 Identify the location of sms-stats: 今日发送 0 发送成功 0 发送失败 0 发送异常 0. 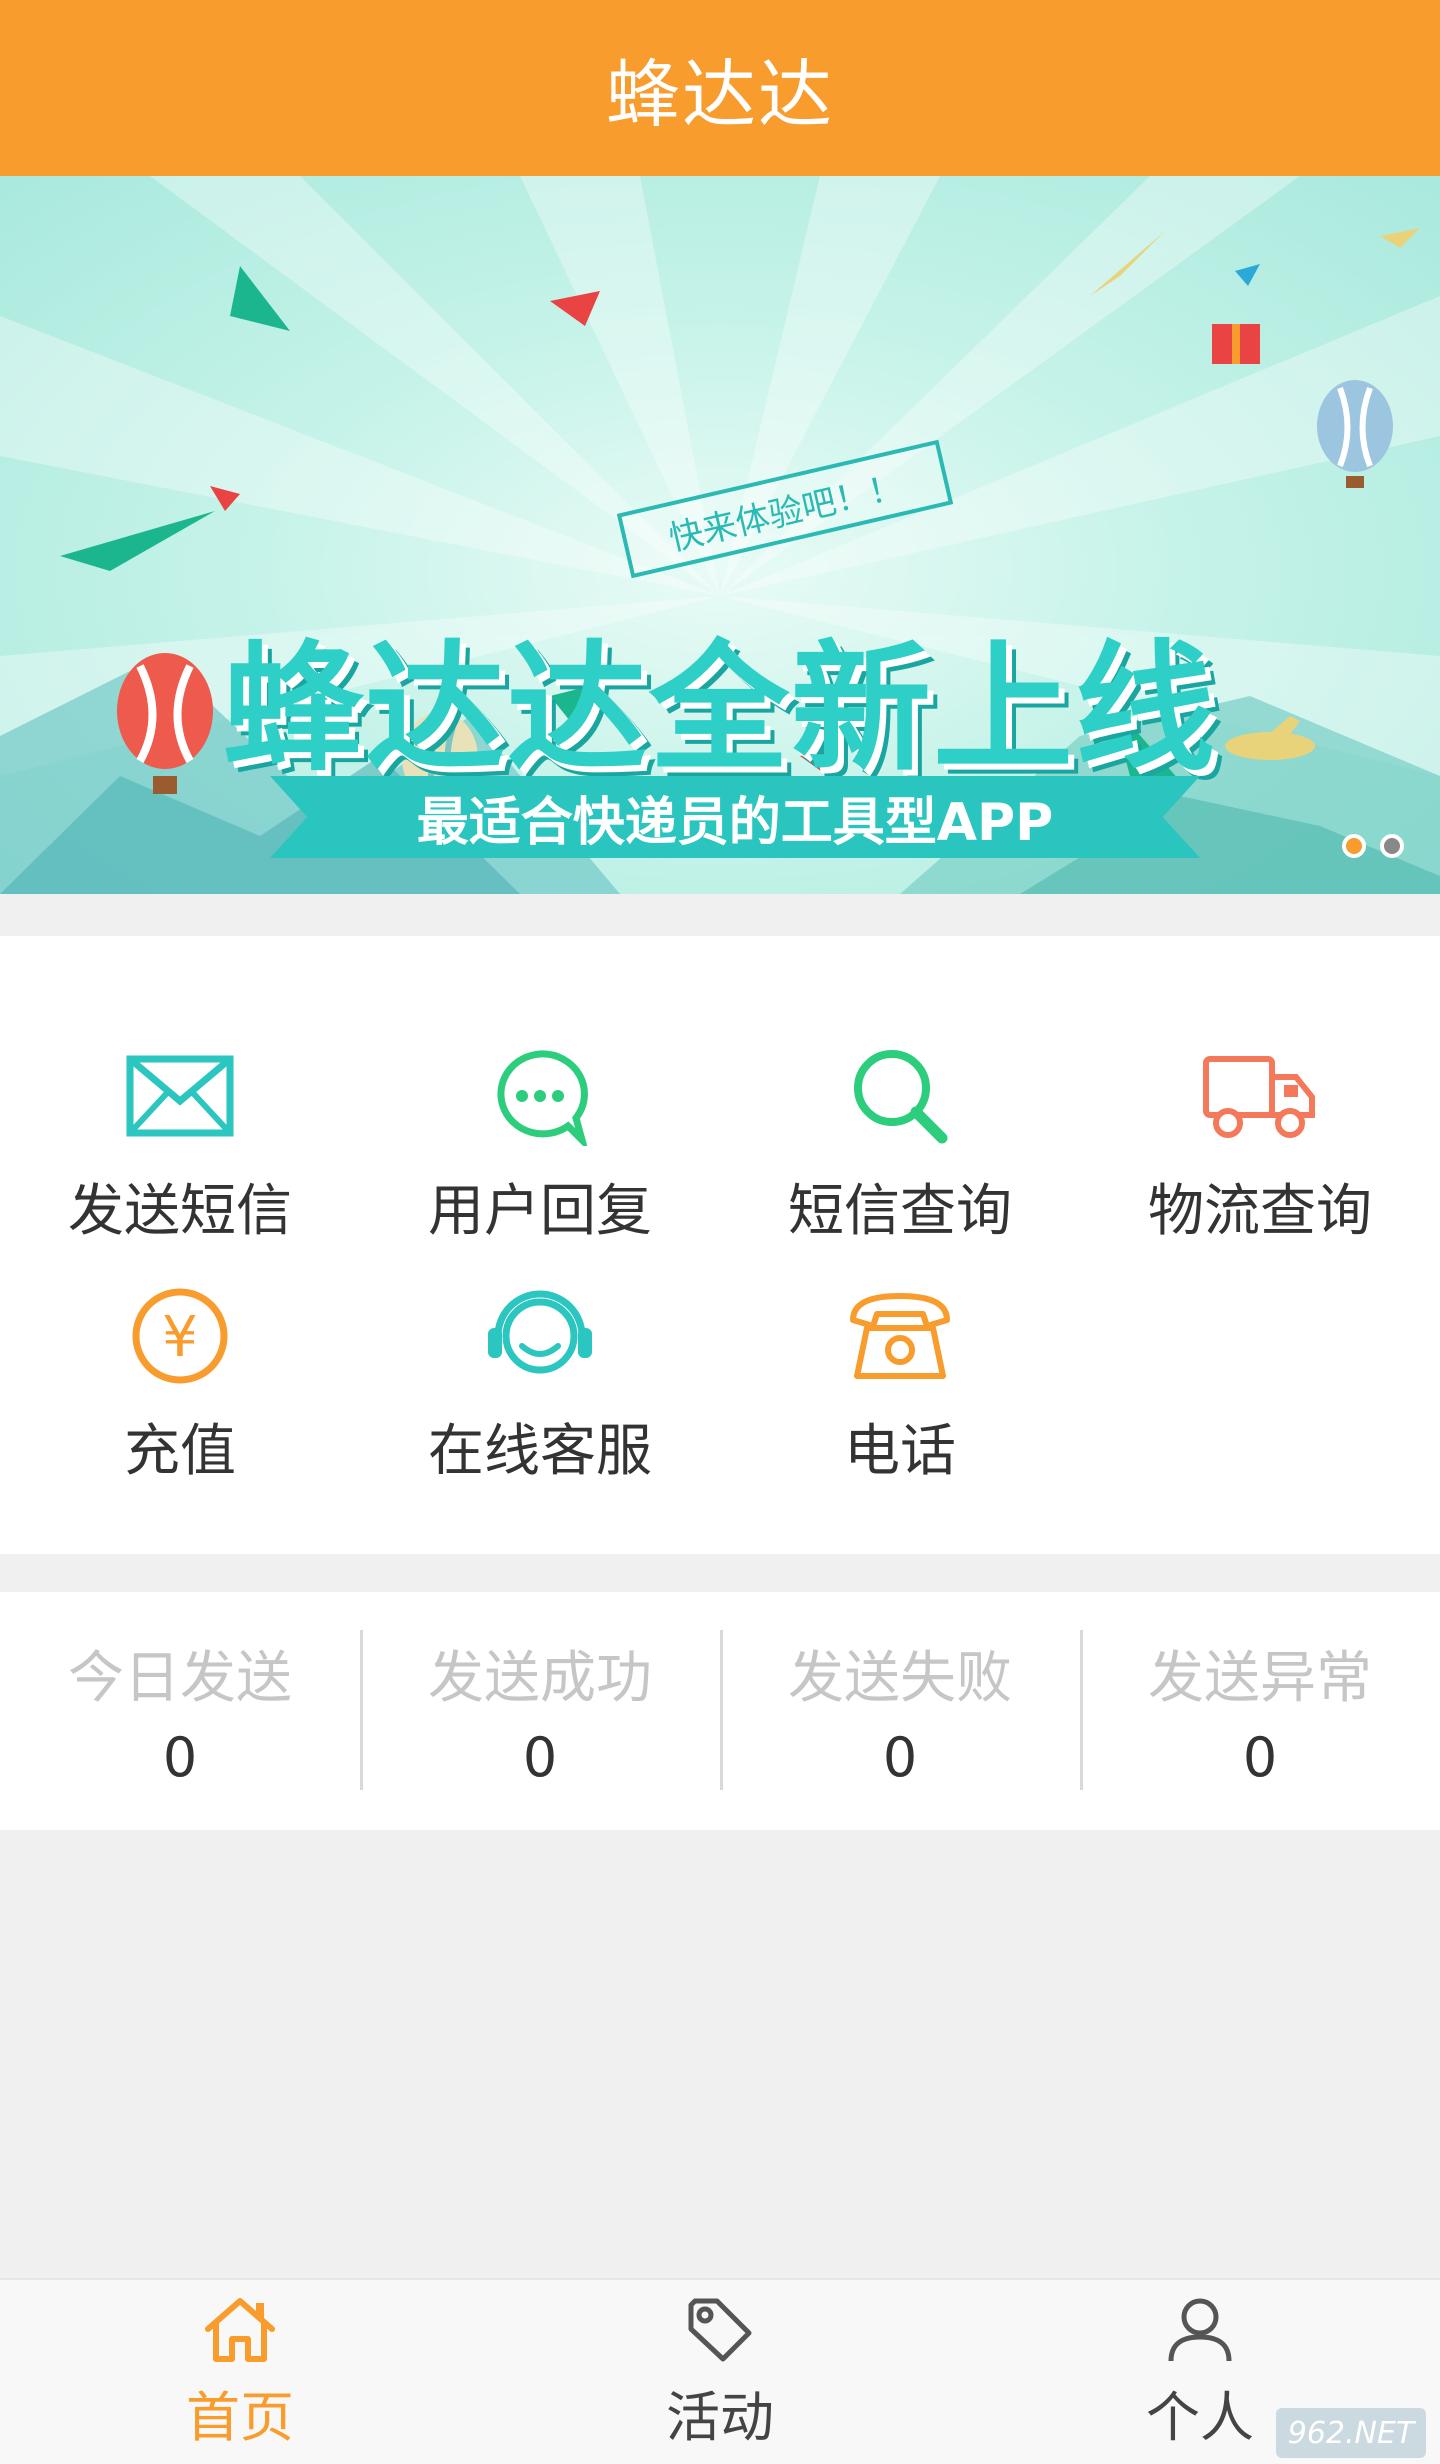
(720, 1711).